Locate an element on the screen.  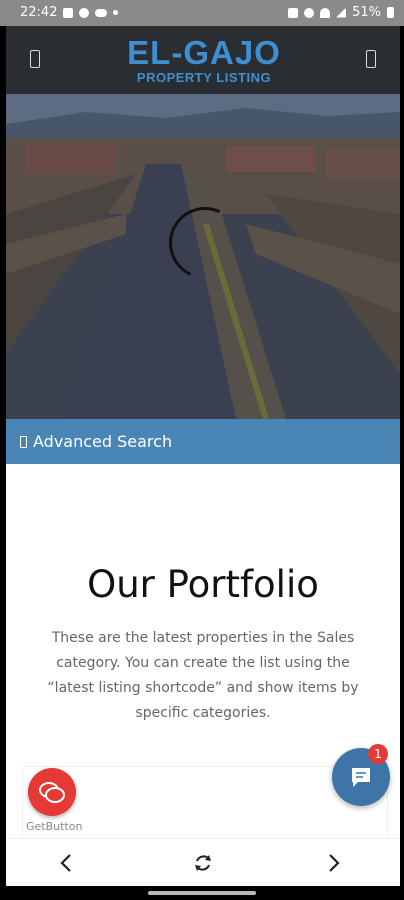
alarm-icon is located at coordinates (309, 12).